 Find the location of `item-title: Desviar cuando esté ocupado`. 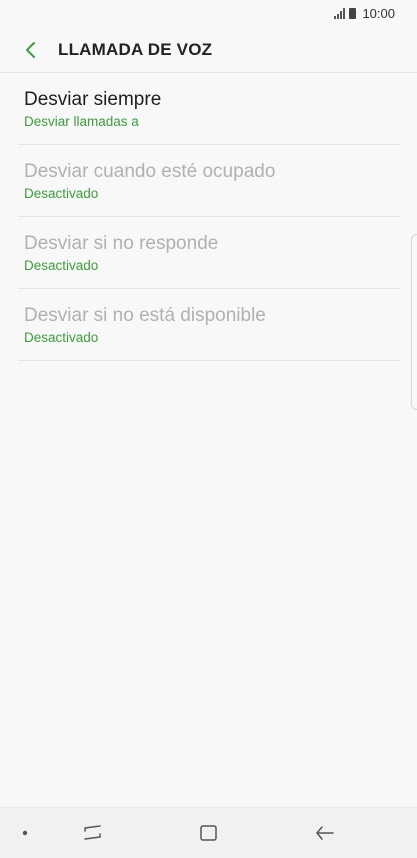

item-title: Desviar cuando esté ocupado is located at coordinates (150, 171).